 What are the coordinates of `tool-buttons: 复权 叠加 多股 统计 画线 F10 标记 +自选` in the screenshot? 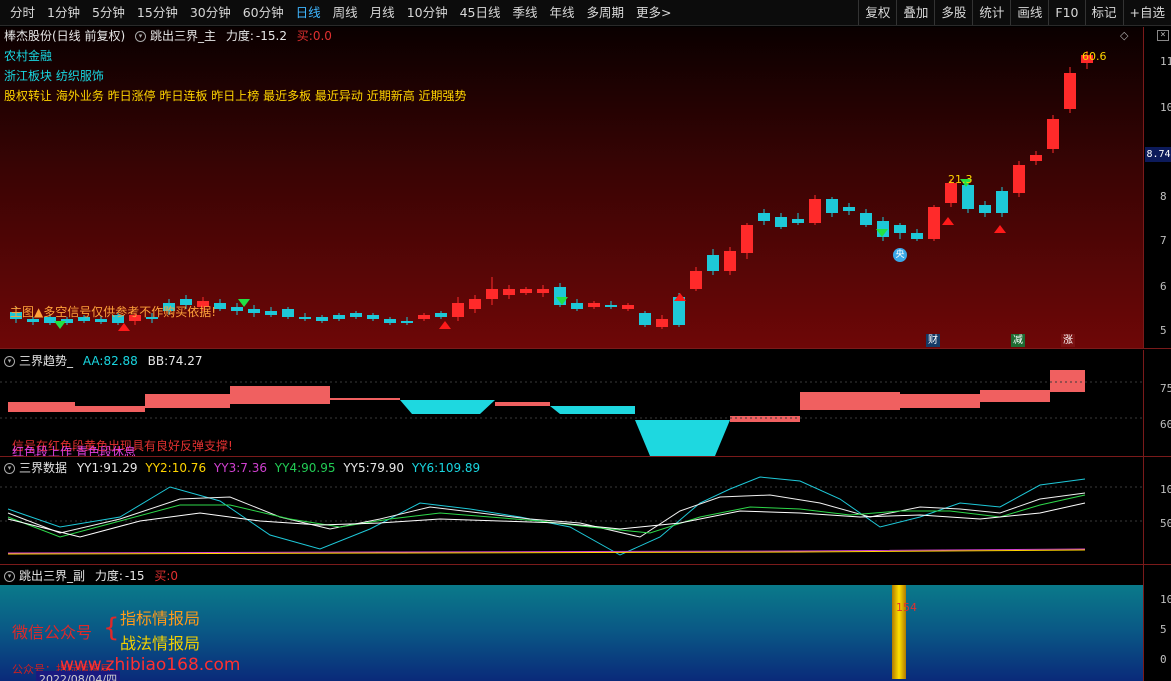 It's located at (1014, 12).